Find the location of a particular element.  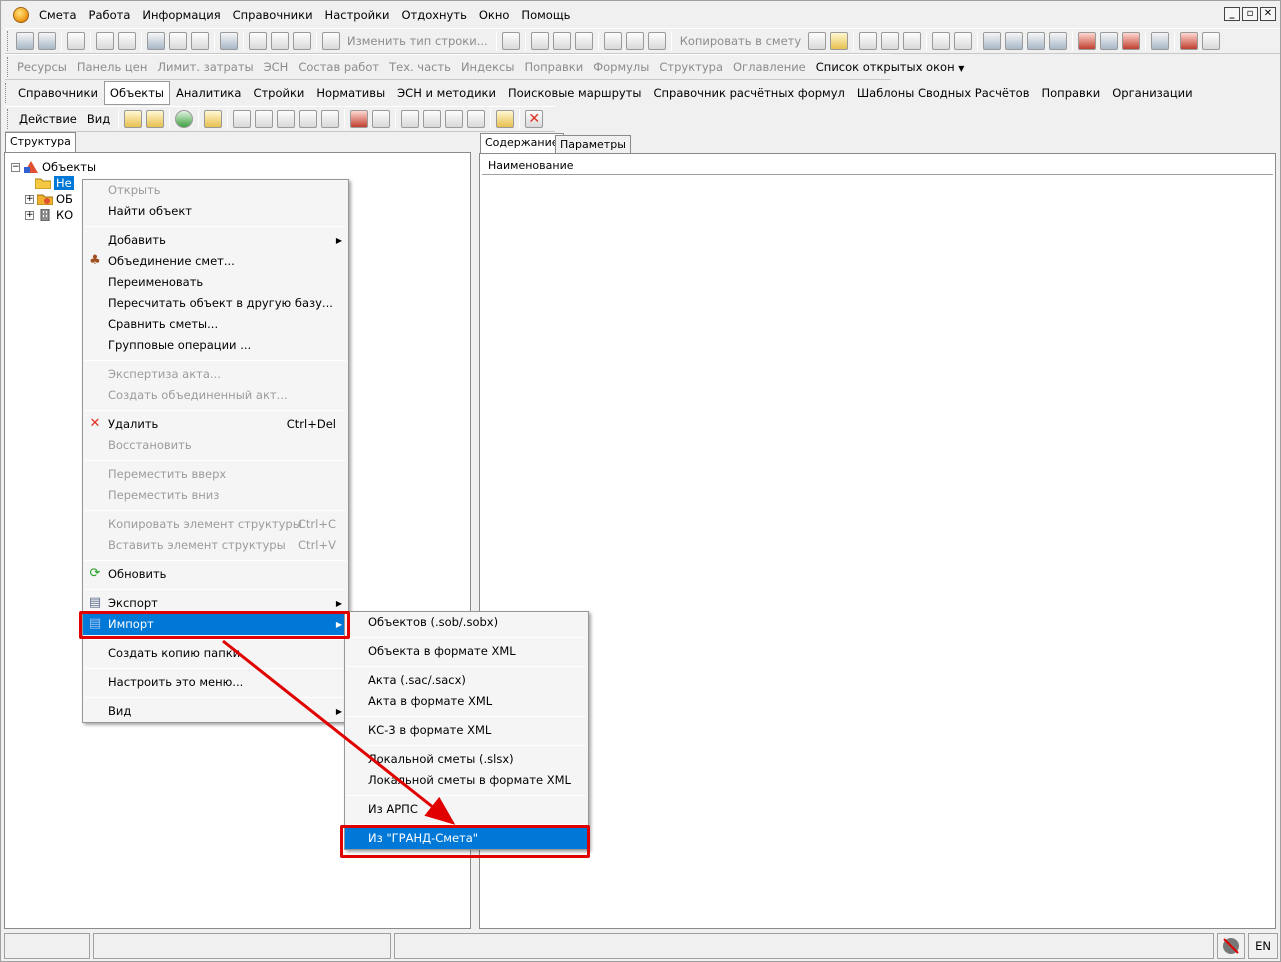

tab-struktura: Структура is located at coordinates (40, 142).